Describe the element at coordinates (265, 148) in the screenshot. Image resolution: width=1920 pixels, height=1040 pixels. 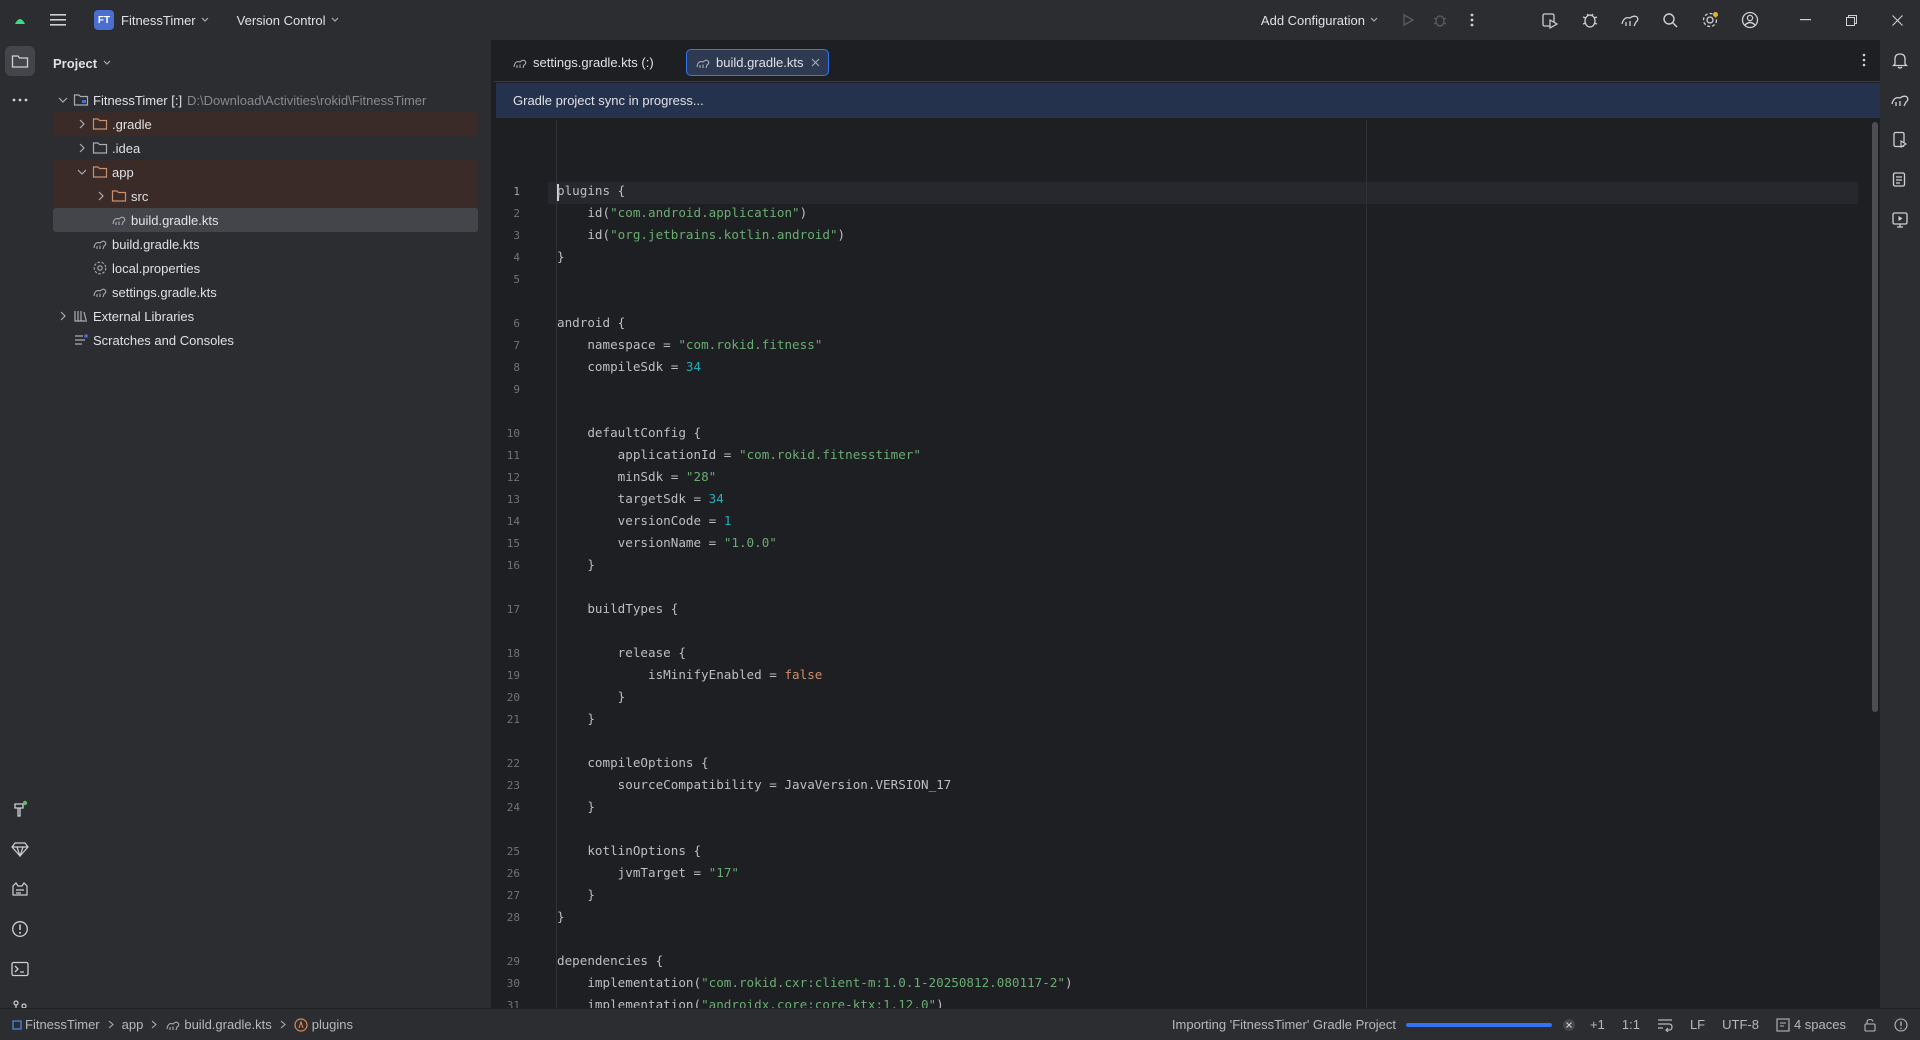
I see `tree-item-idea-folder: .idea` at that location.